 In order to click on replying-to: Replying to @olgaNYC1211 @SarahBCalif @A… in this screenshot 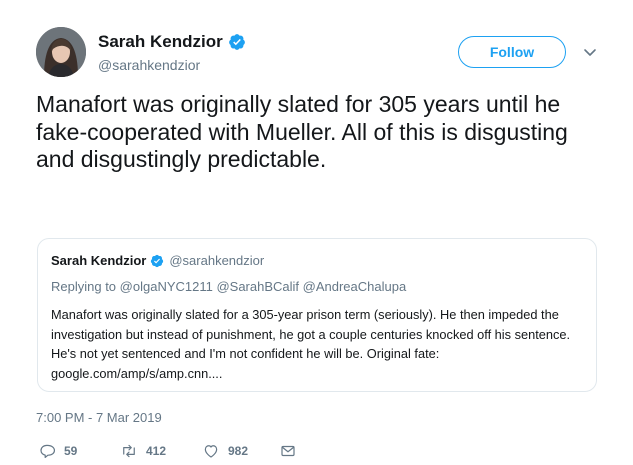, I will do `click(228, 286)`.